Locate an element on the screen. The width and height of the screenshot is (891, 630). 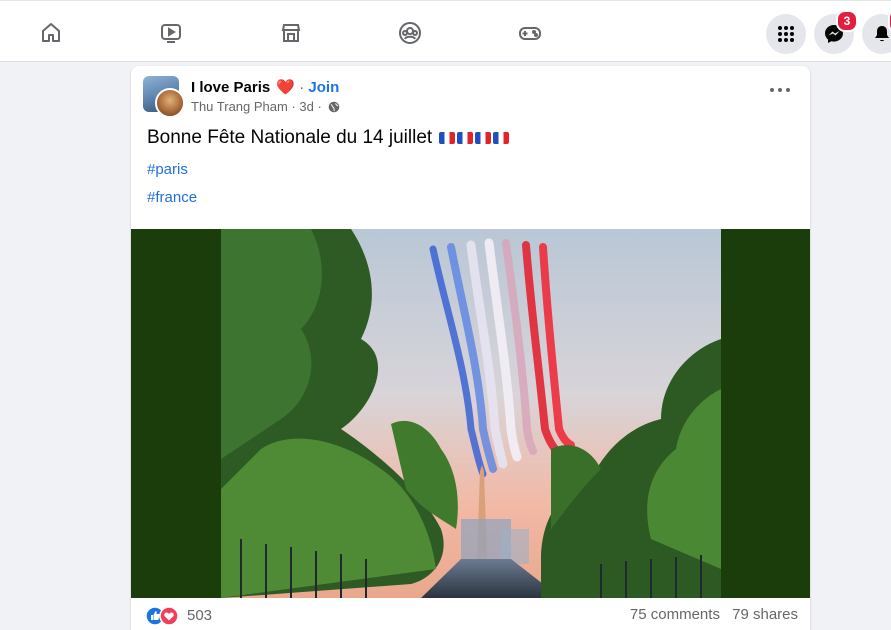
author-name-link: Thu Trang Pham is located at coordinates (239, 106).